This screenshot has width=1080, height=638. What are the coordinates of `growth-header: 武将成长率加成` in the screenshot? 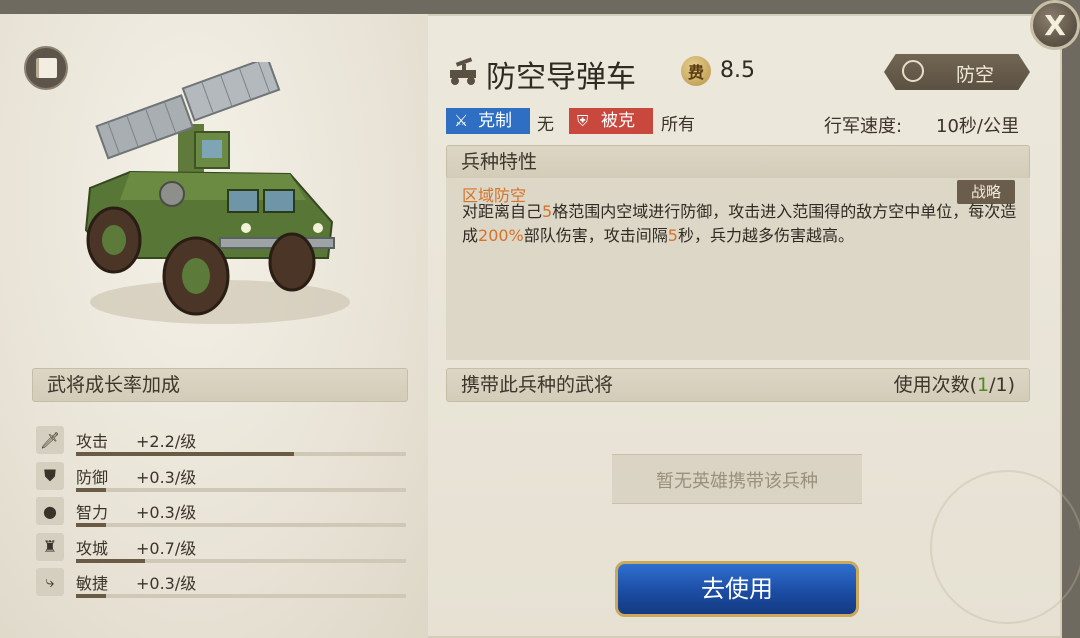 It's located at (220, 385).